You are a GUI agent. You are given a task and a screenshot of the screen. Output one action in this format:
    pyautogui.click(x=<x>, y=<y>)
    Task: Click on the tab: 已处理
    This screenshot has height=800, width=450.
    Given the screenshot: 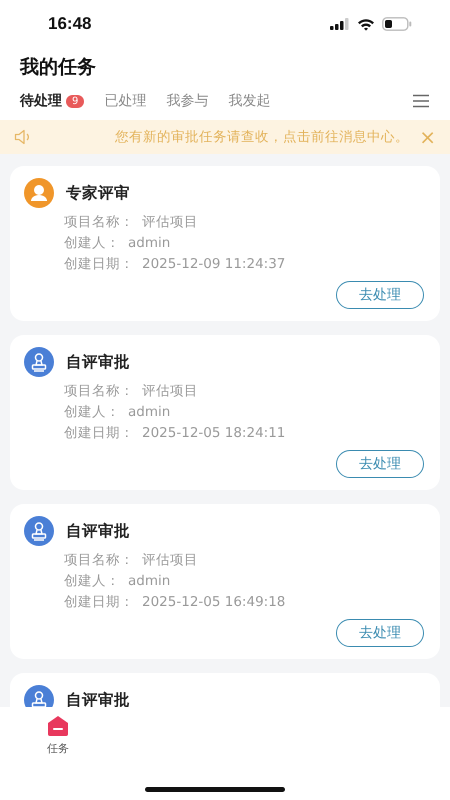 What is the action you would take?
    pyautogui.click(x=125, y=101)
    